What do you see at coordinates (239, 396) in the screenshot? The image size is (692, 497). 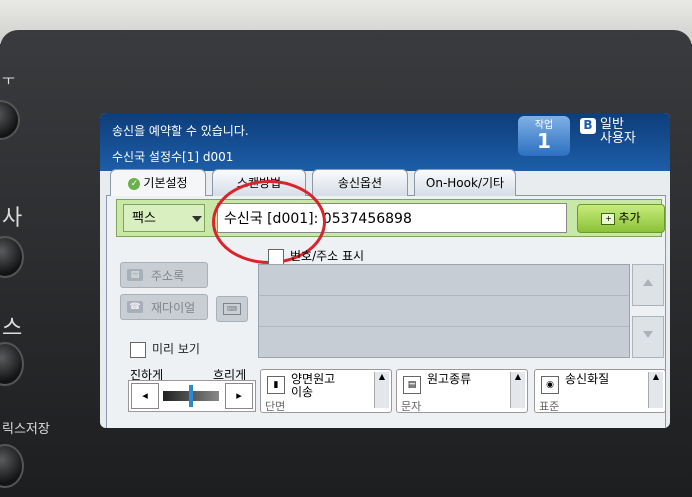 I see `density-increase-button: ▸` at bounding box center [239, 396].